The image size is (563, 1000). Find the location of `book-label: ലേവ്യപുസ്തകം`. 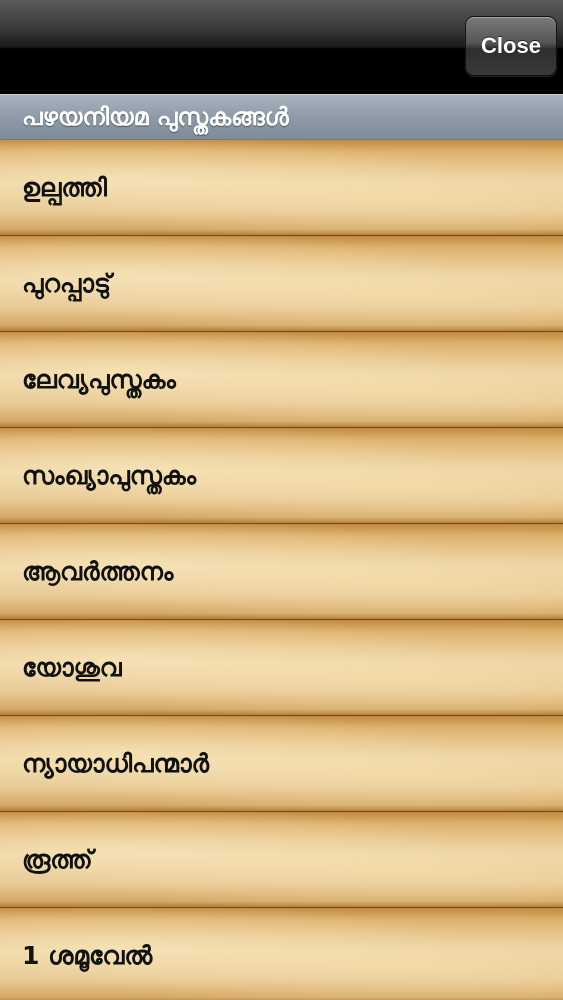

book-label: ലേവ്യപുസ്തകം is located at coordinates (99, 379).